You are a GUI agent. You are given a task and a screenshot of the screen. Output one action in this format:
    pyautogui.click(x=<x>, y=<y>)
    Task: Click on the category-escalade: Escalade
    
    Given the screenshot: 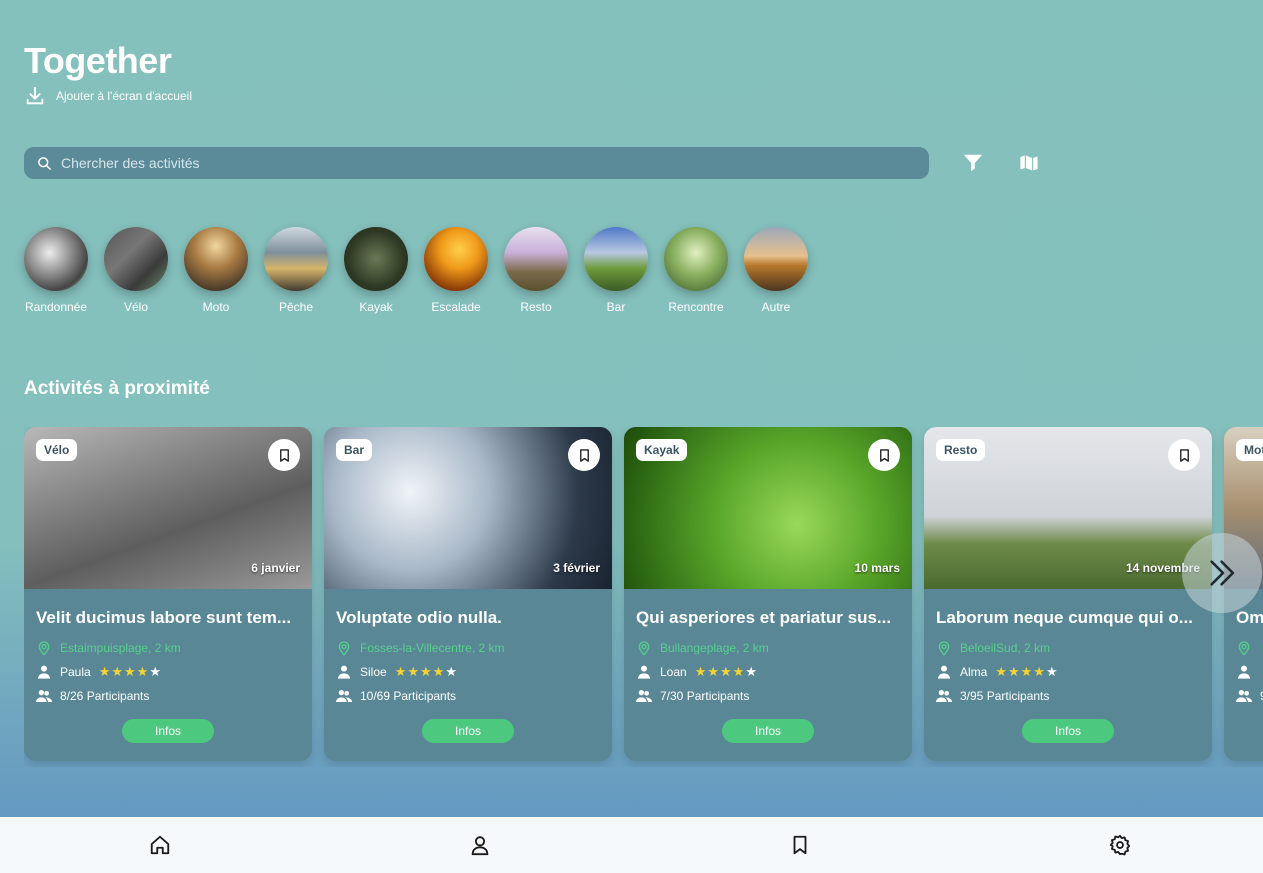 What is the action you would take?
    pyautogui.click(x=456, y=270)
    